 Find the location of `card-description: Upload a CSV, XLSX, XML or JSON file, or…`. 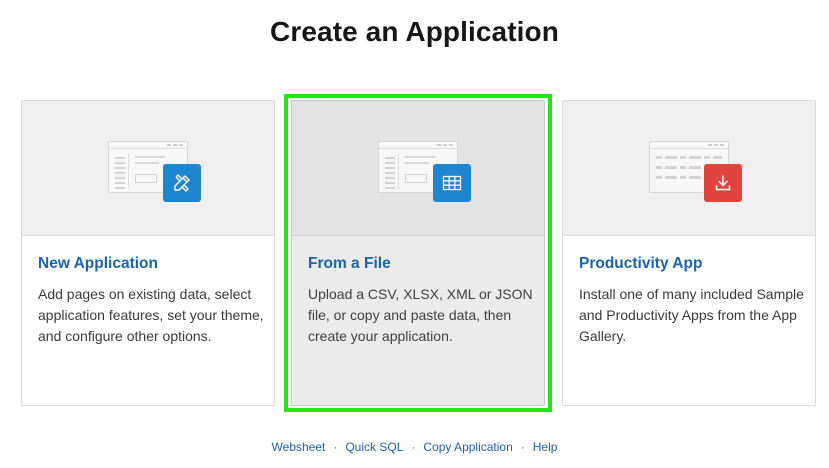

card-description: Upload a CSV, XLSX, XML or JSON file, or… is located at coordinates (420, 315).